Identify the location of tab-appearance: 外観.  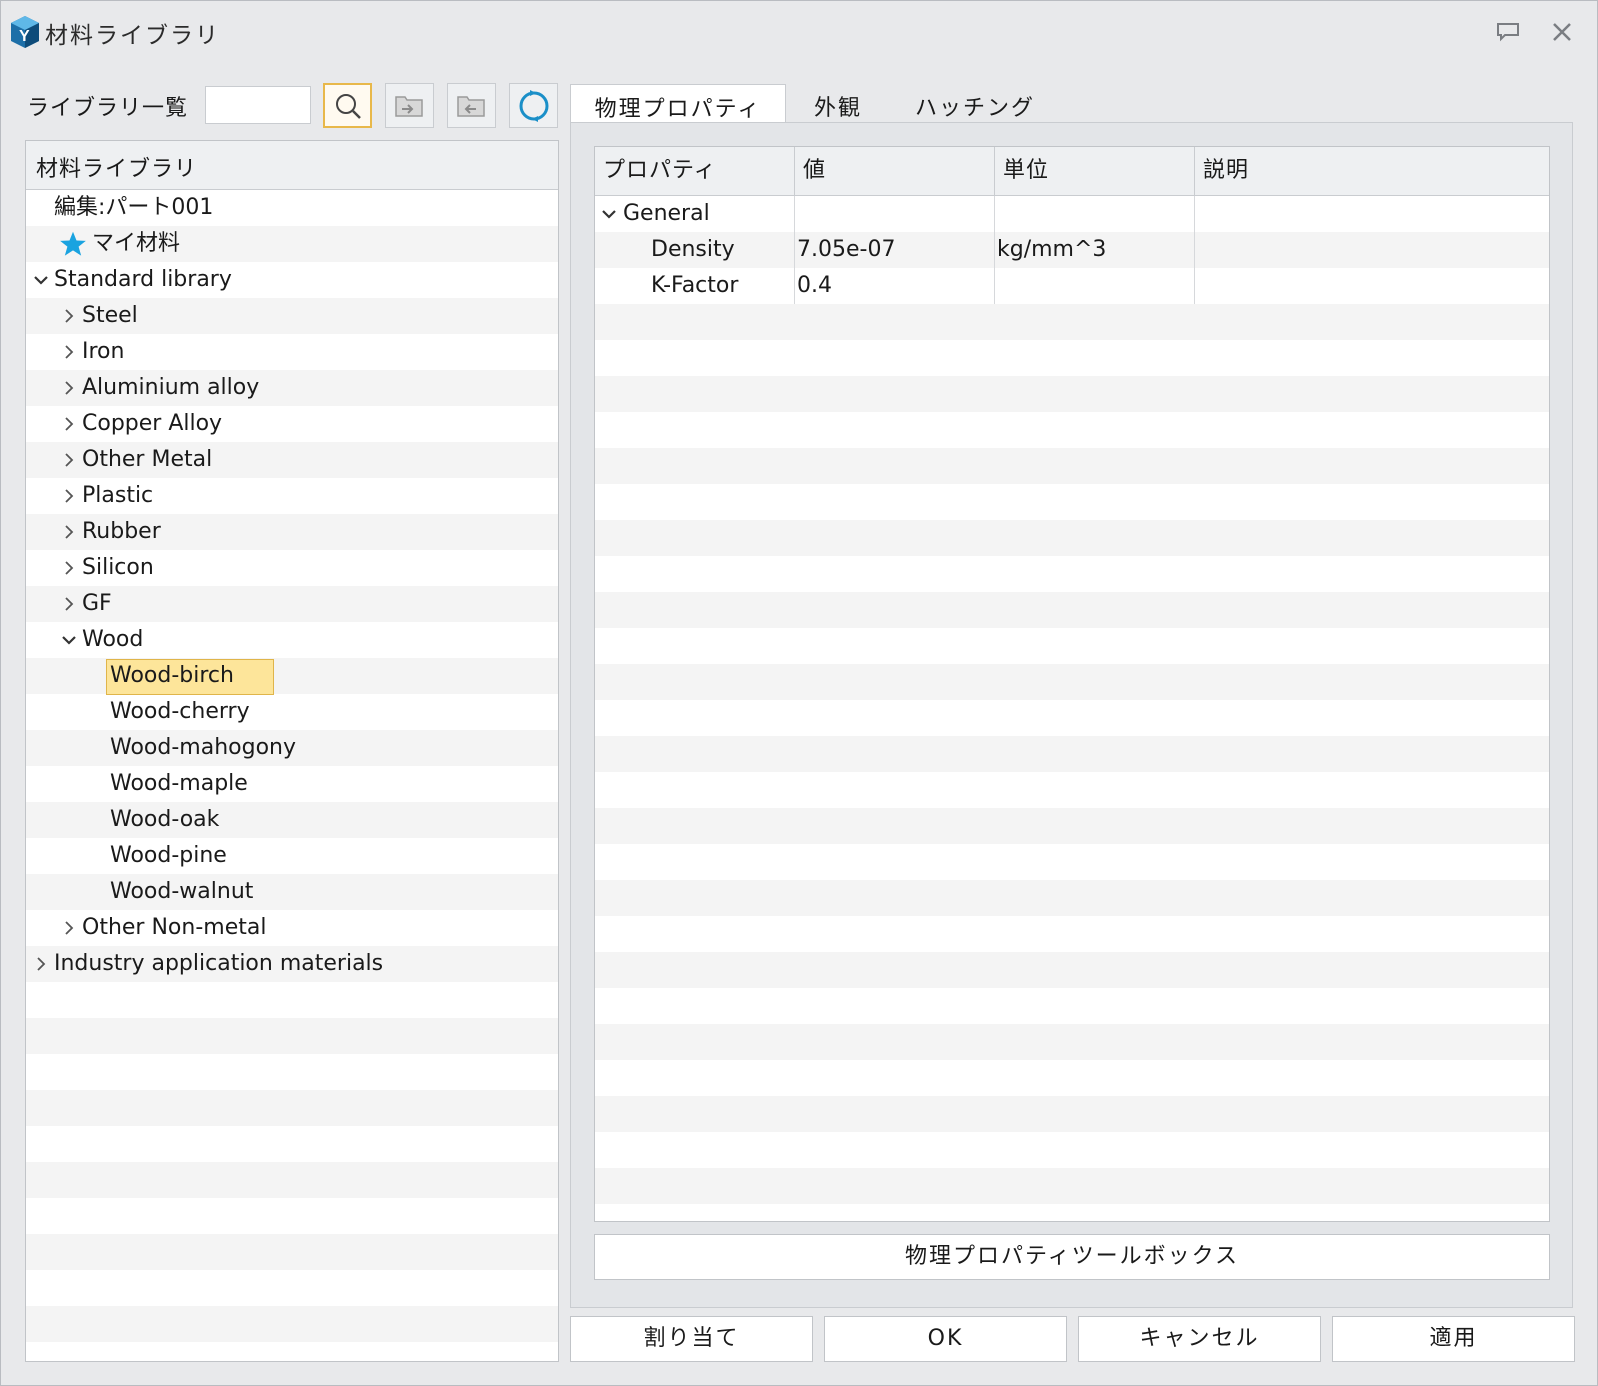
(838, 103).